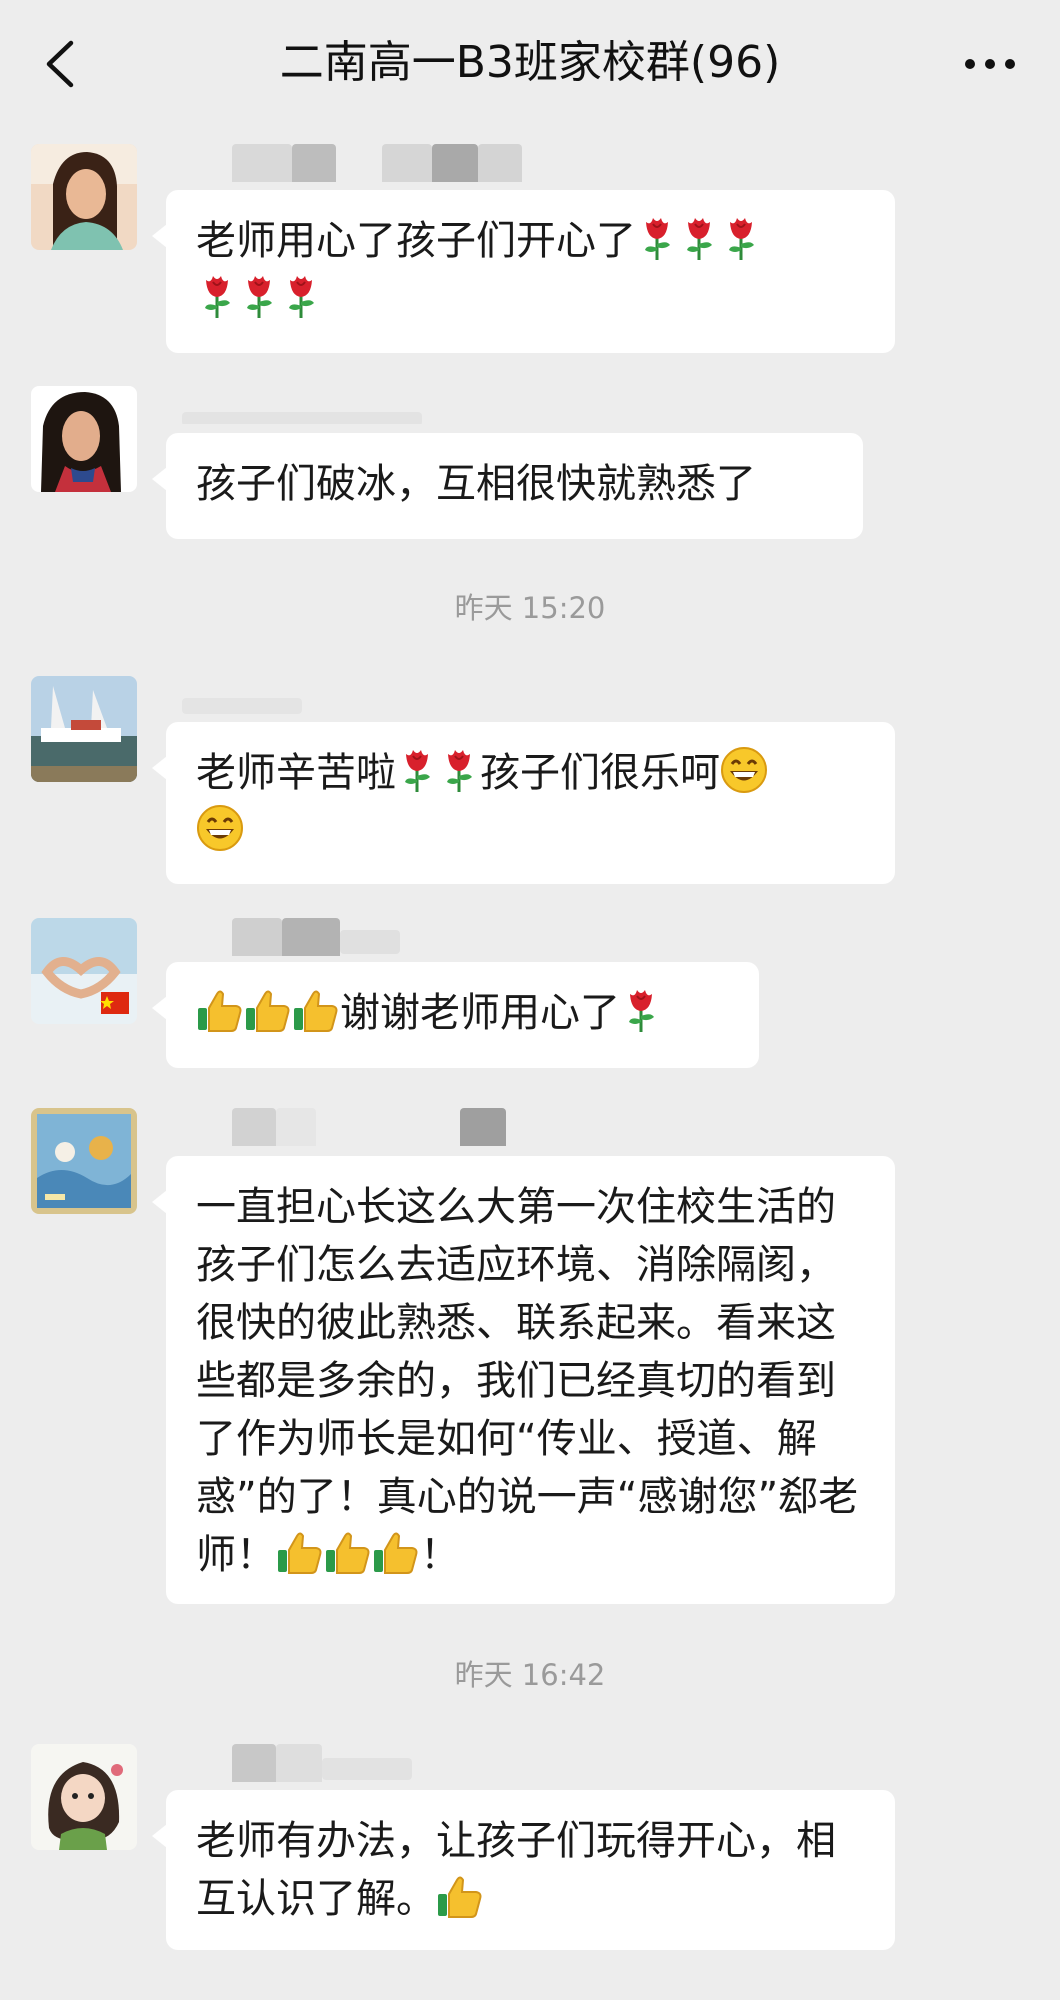  I want to click on avatar-cartoon-girl, so click(84, 1797).